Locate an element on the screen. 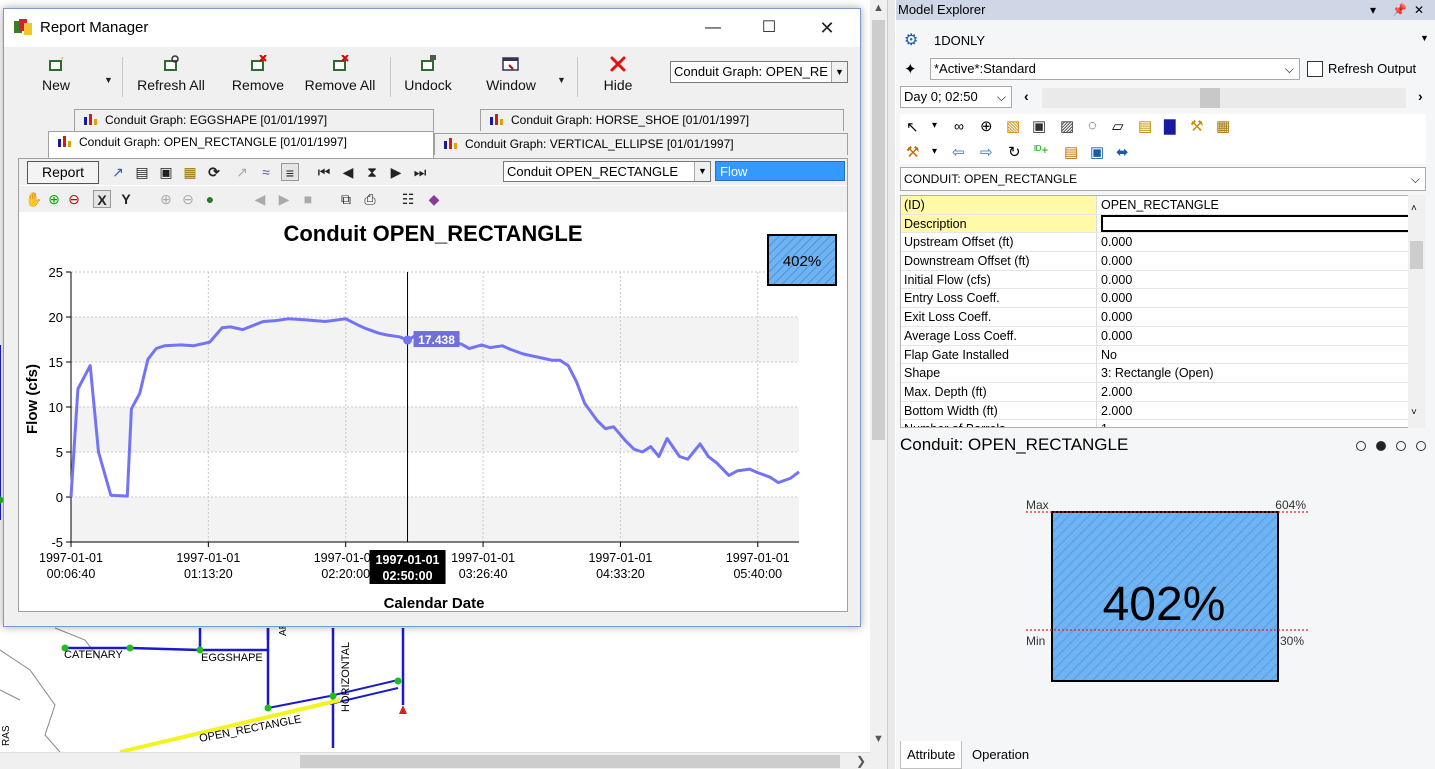  property-row: Entry Loss Coeff. 0.000 is located at coordinates (1156, 299).